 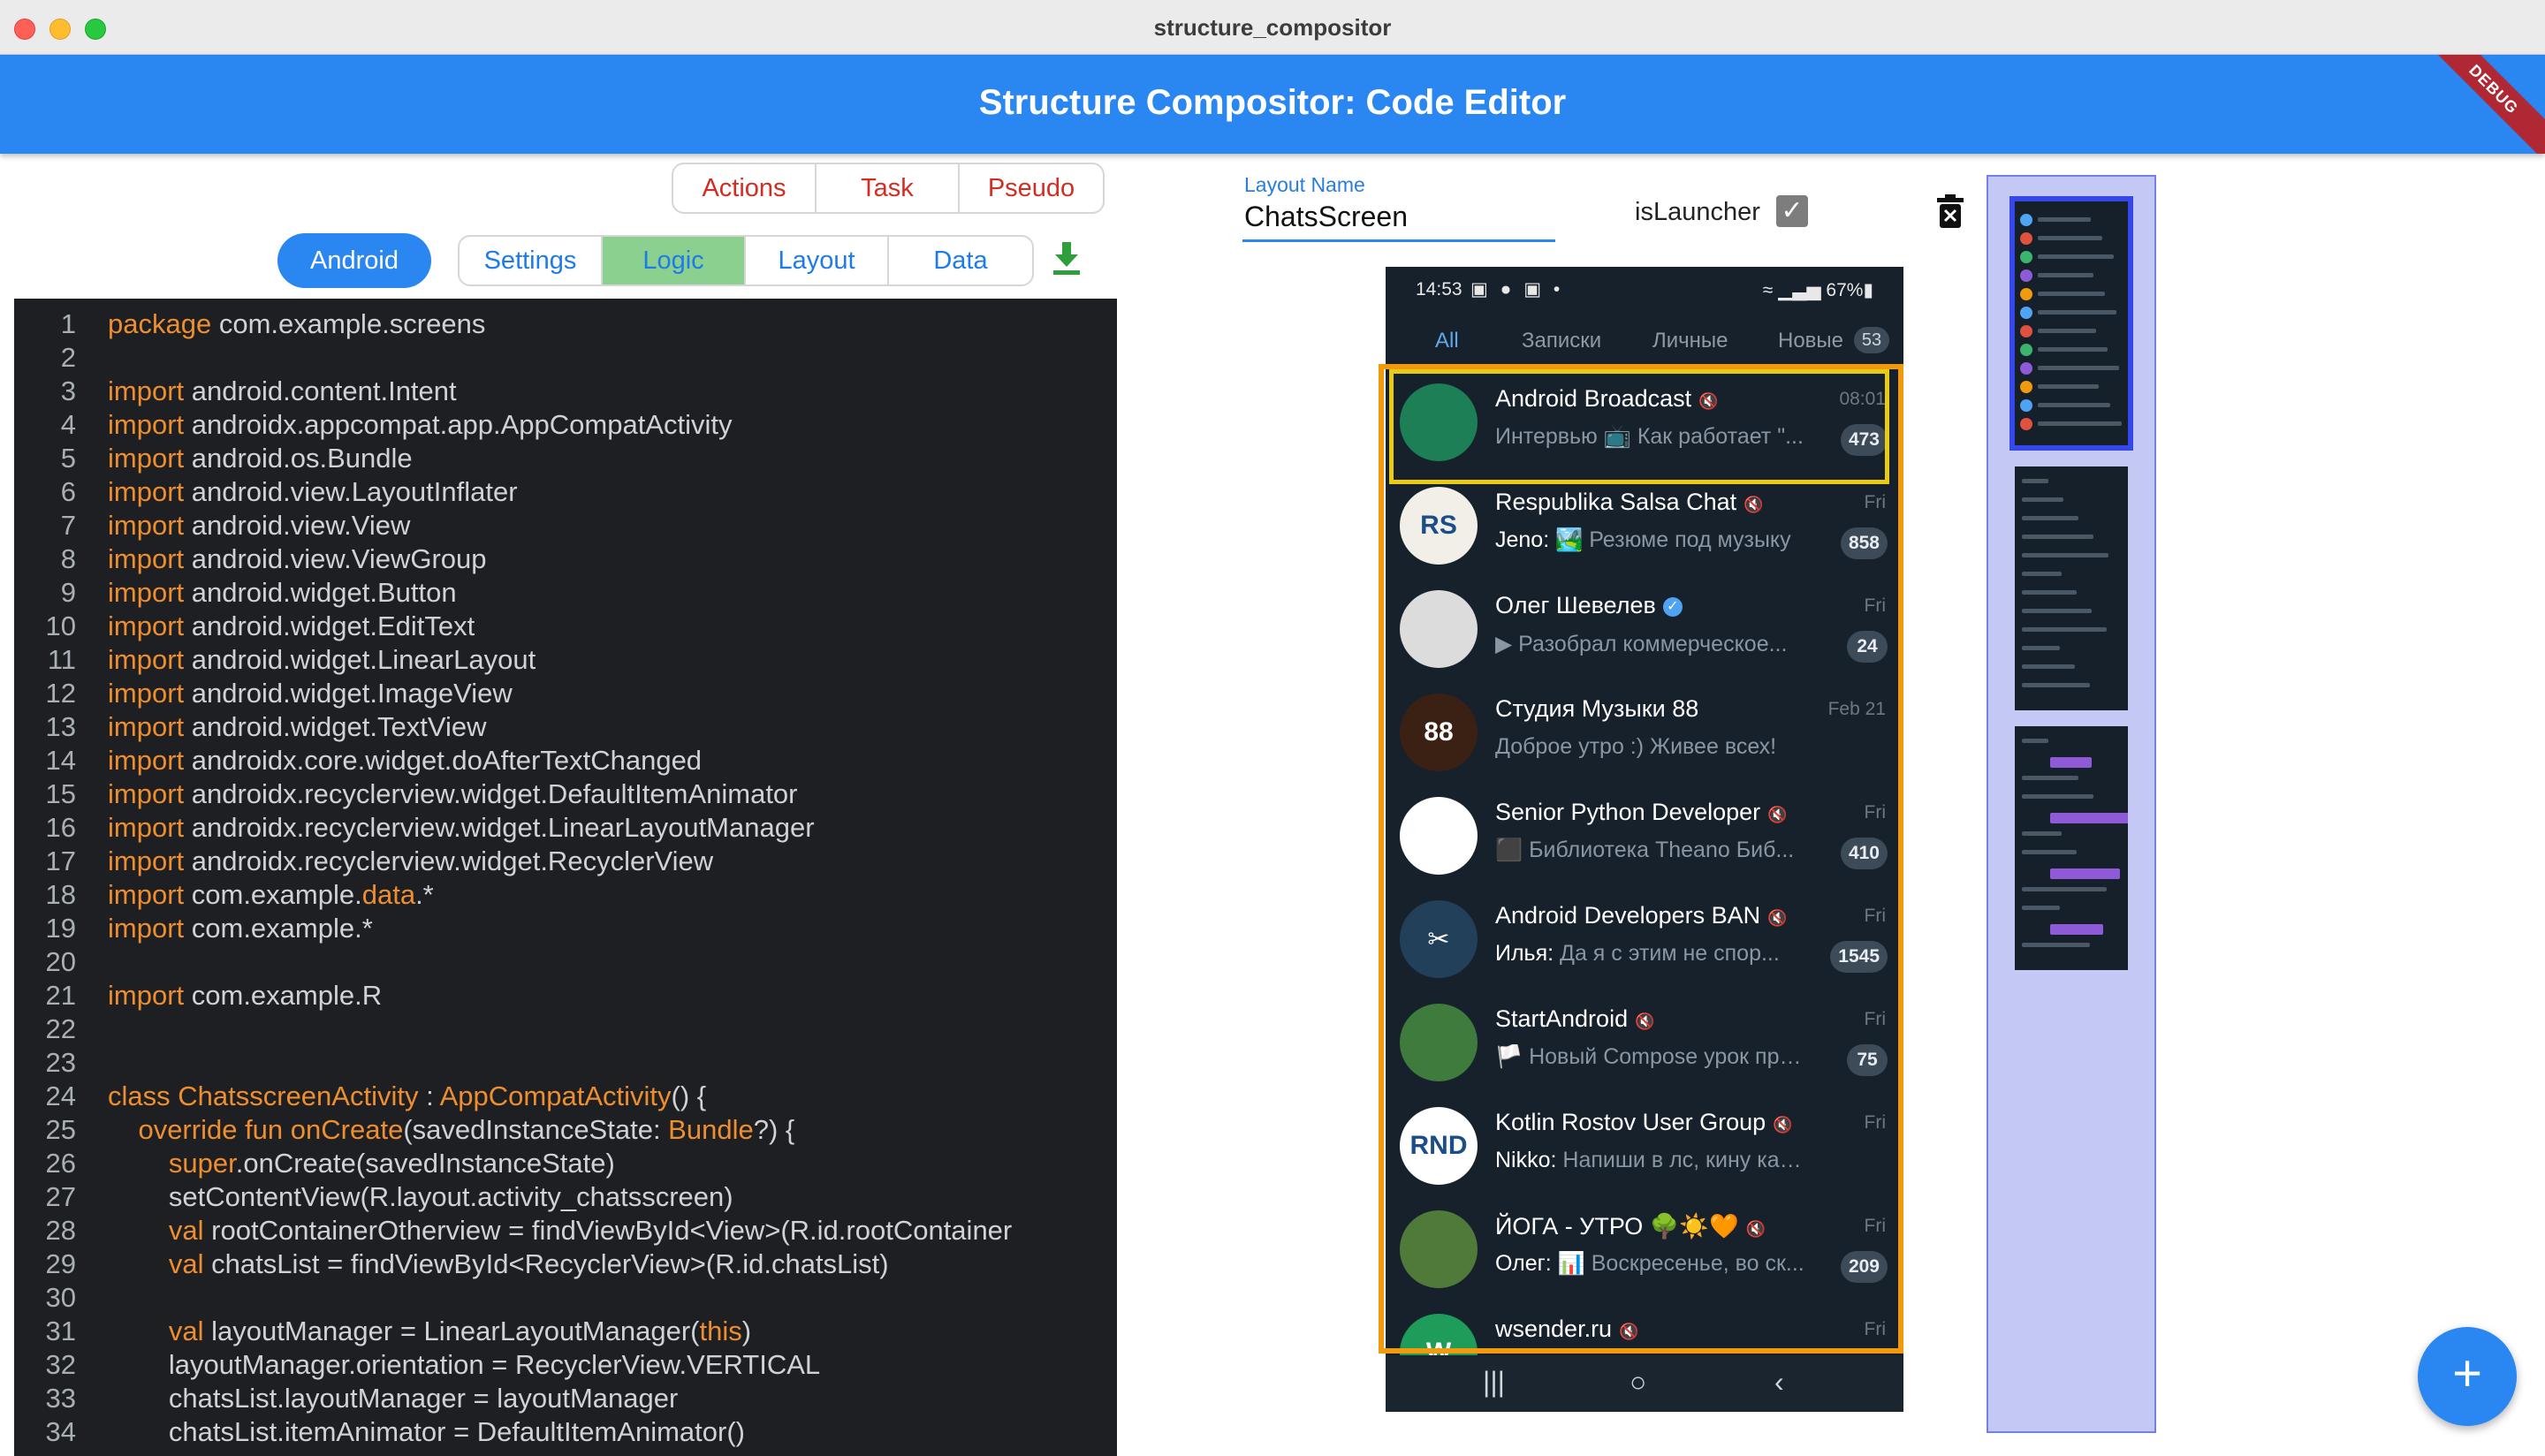 I want to click on code-token: android.view.ViewGroup, so click(x=335, y=558).